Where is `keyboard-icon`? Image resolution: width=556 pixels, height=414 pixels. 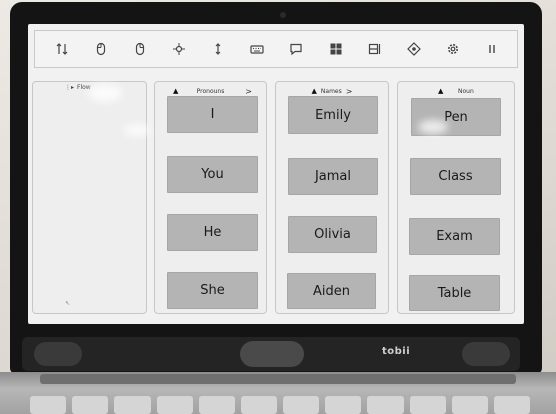 keyboard-icon is located at coordinates (257, 49).